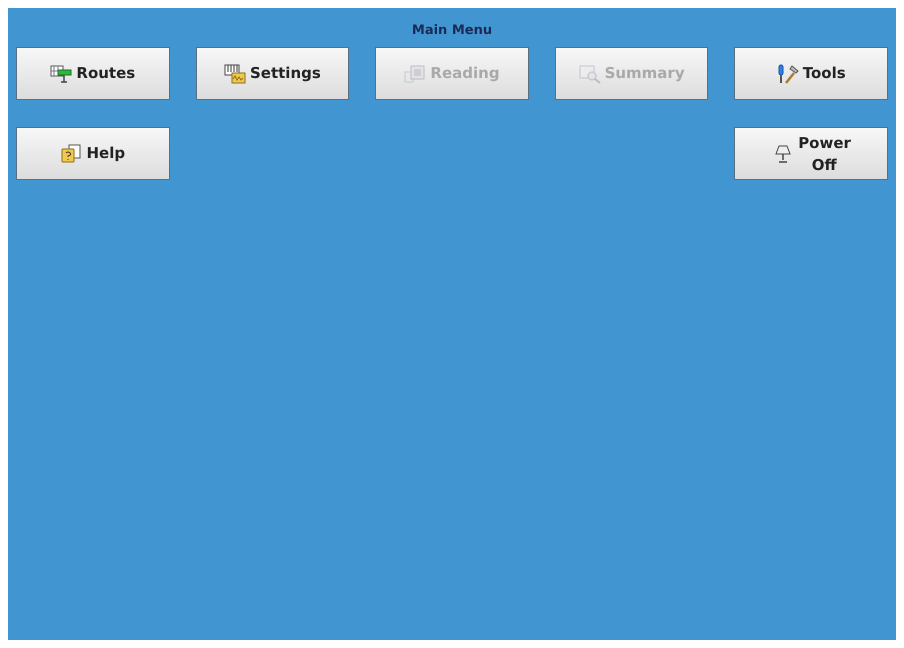 Image resolution: width=904 pixels, height=648 pixels. Describe the element at coordinates (452, 31) in the screenshot. I see `screen-title: Main Menu` at that location.